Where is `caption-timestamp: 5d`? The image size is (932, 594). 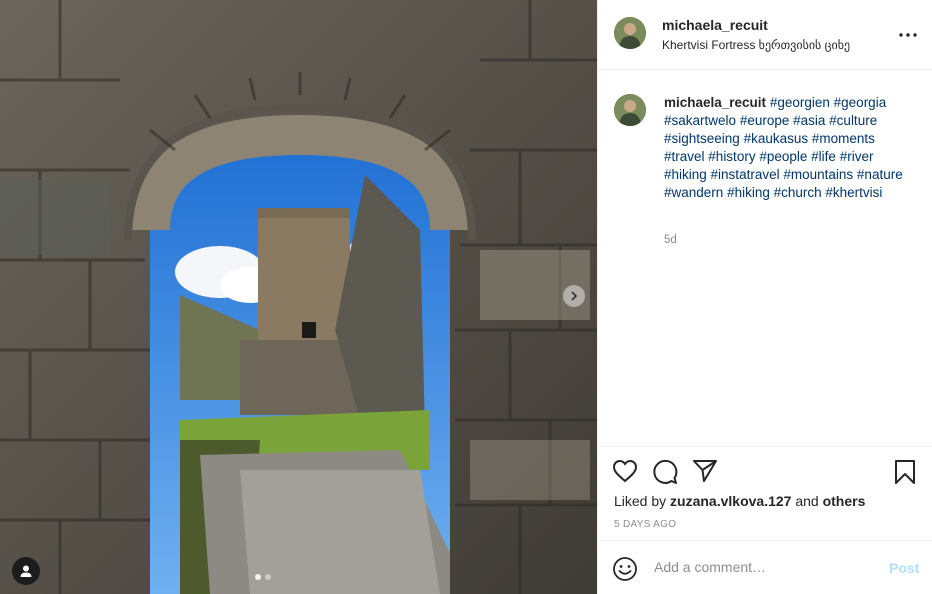 caption-timestamp: 5d is located at coordinates (670, 240).